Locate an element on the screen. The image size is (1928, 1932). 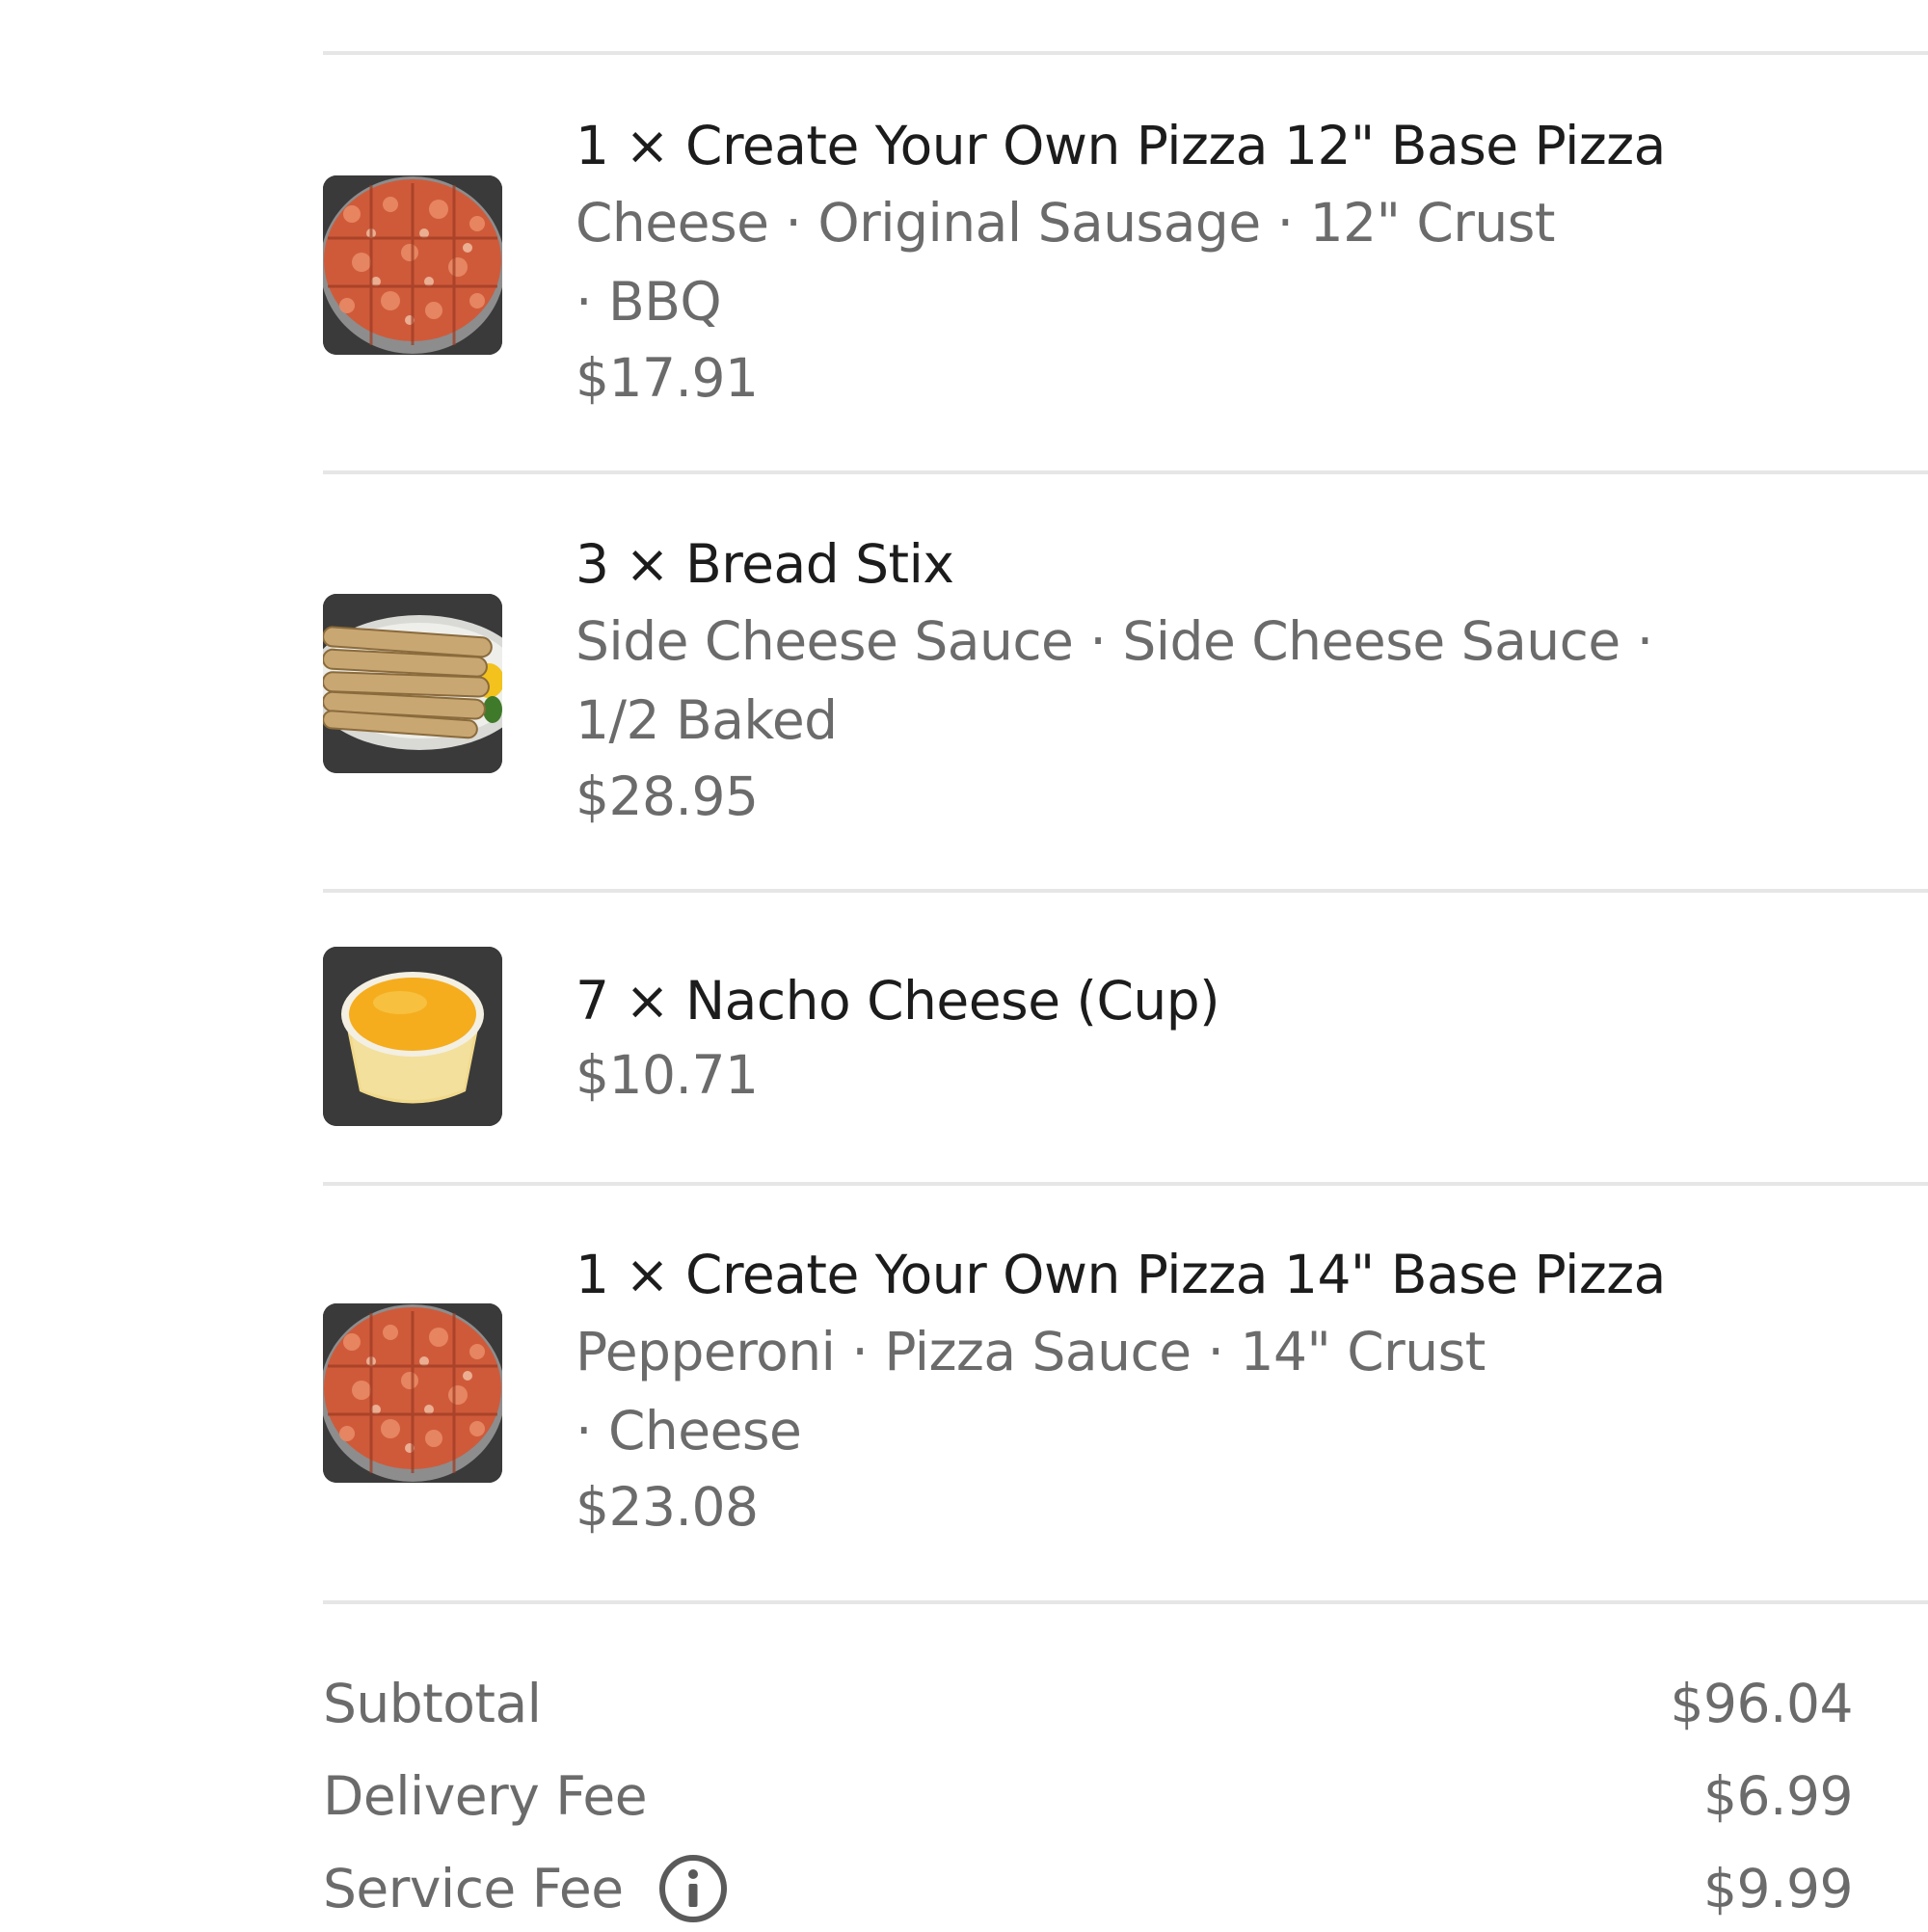
item-price: $17.91 is located at coordinates (667, 378).